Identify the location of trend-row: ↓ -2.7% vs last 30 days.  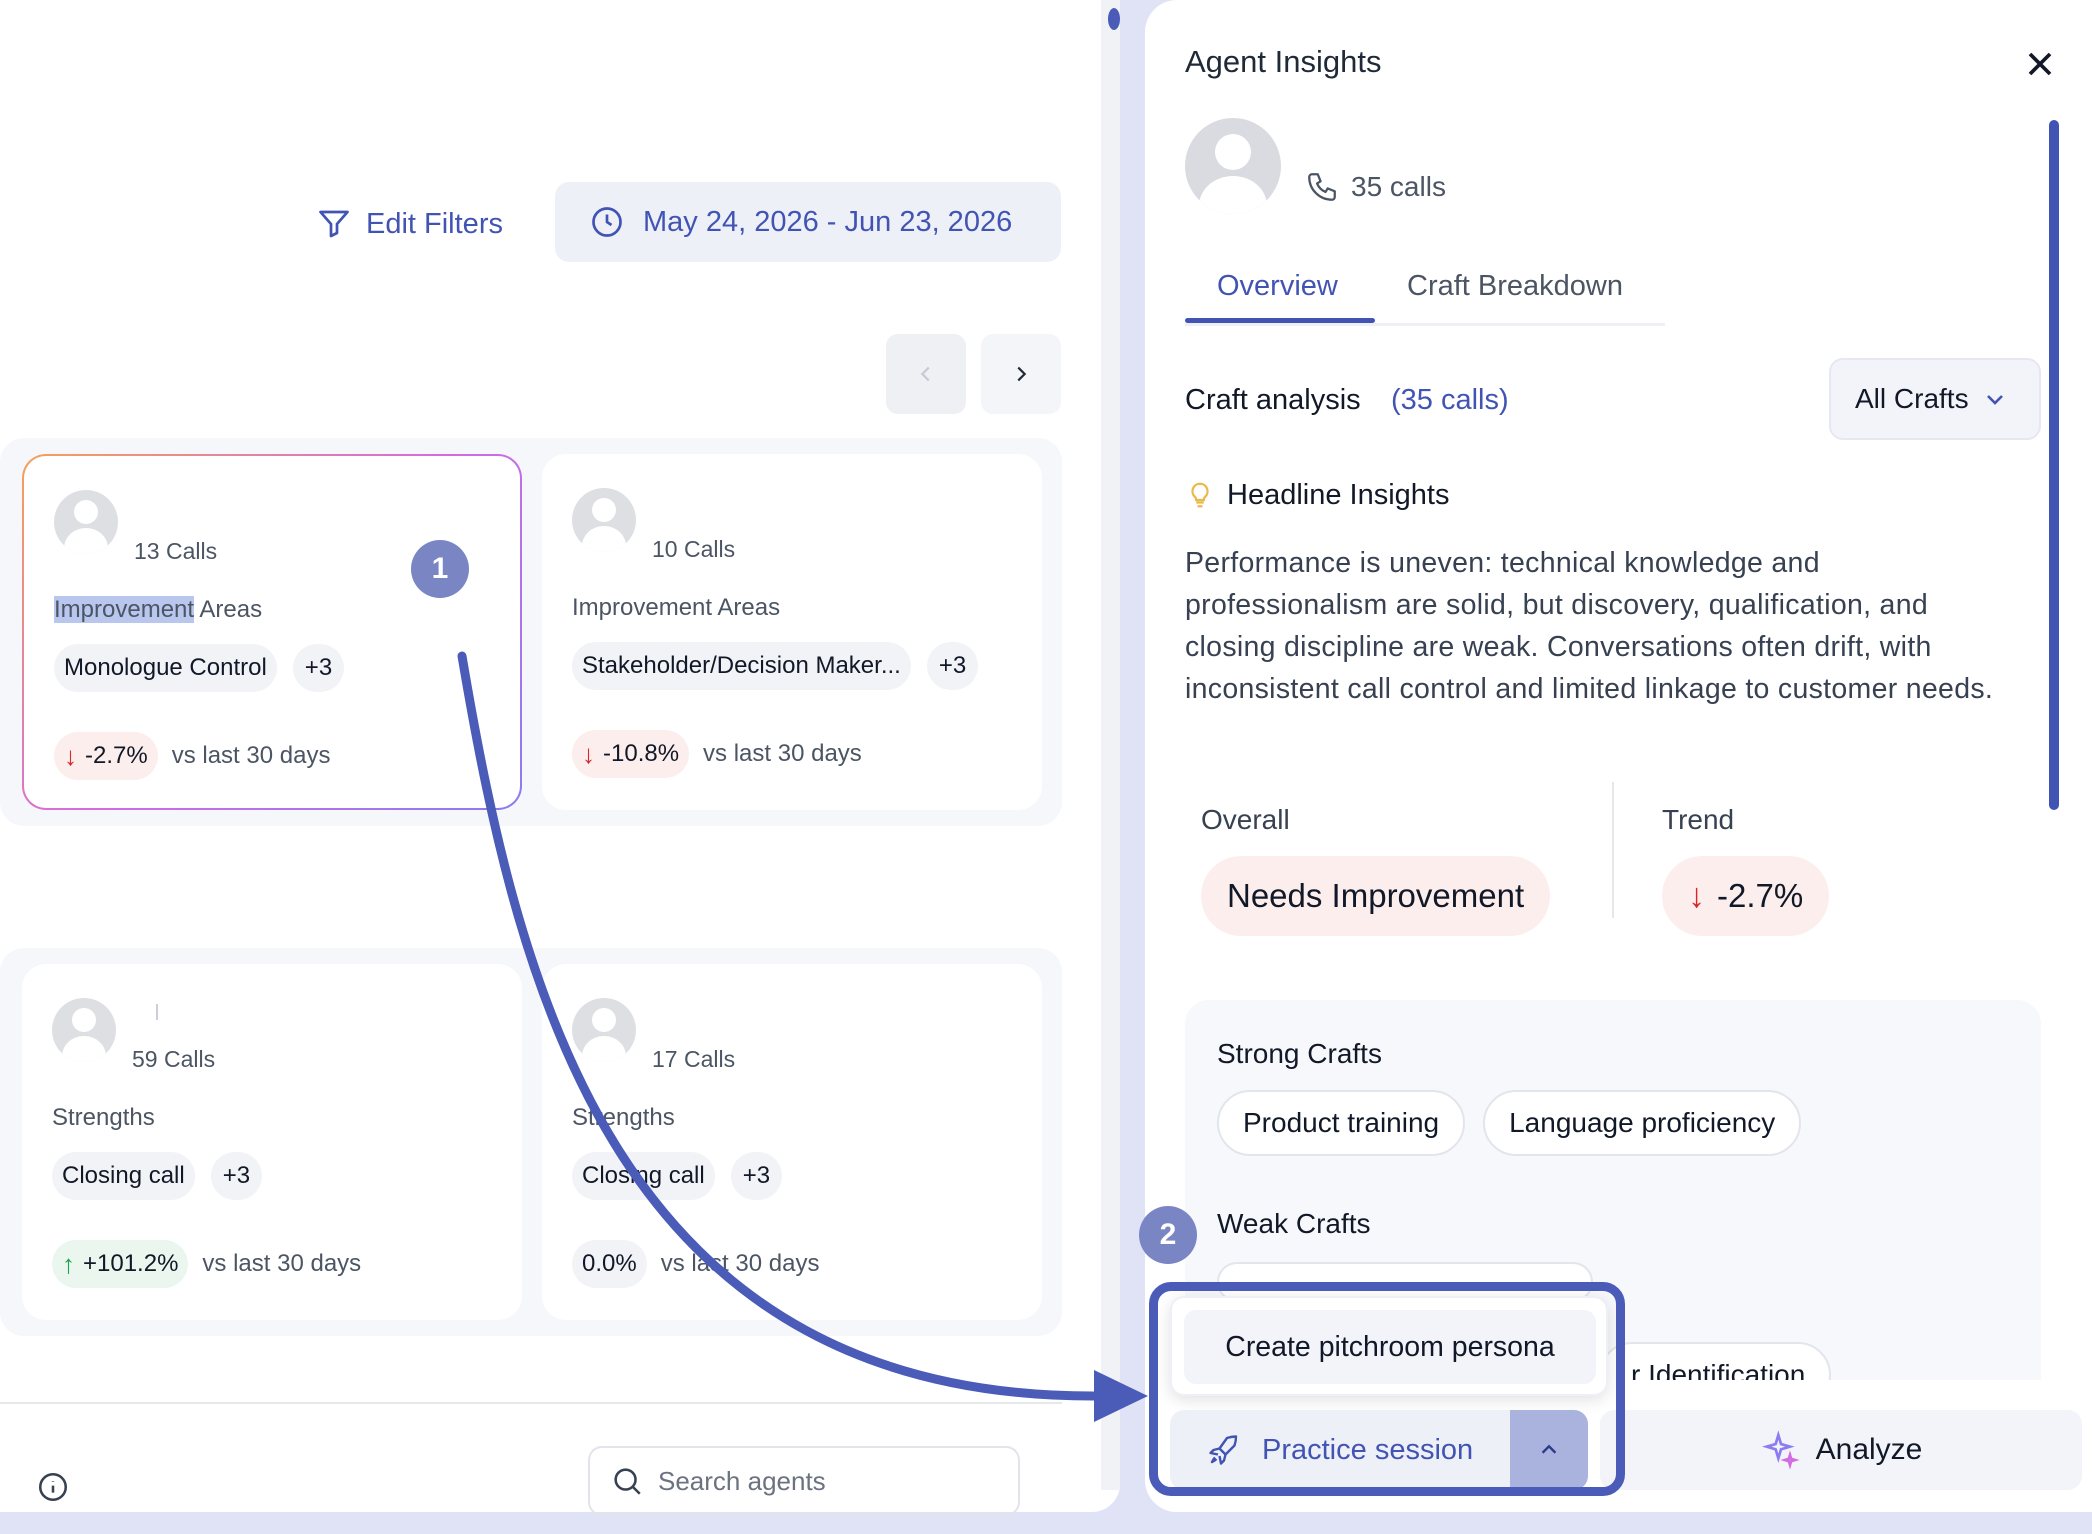
(192, 756).